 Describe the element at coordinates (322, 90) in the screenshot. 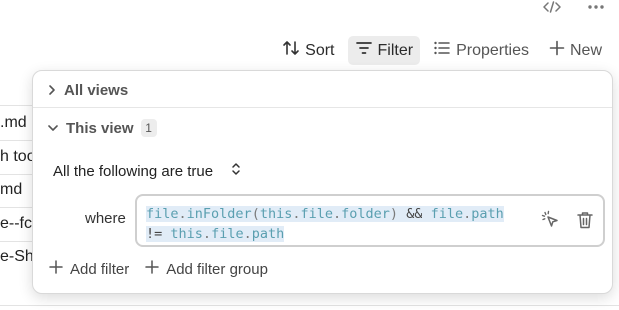

I see `all-views-section: All views` at that location.